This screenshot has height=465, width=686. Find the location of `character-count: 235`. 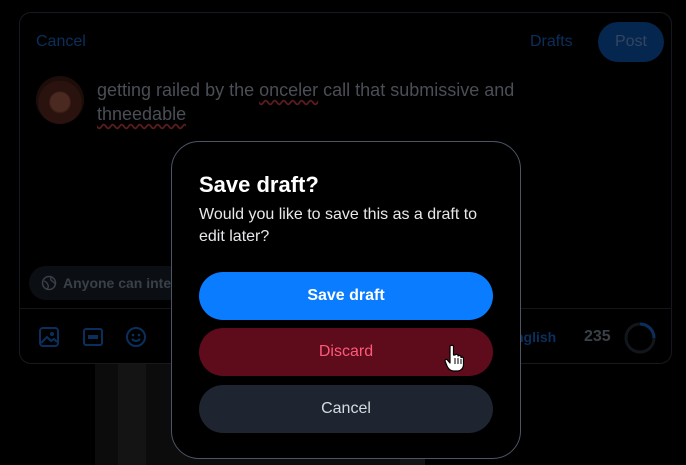

character-count: 235 is located at coordinates (597, 336).